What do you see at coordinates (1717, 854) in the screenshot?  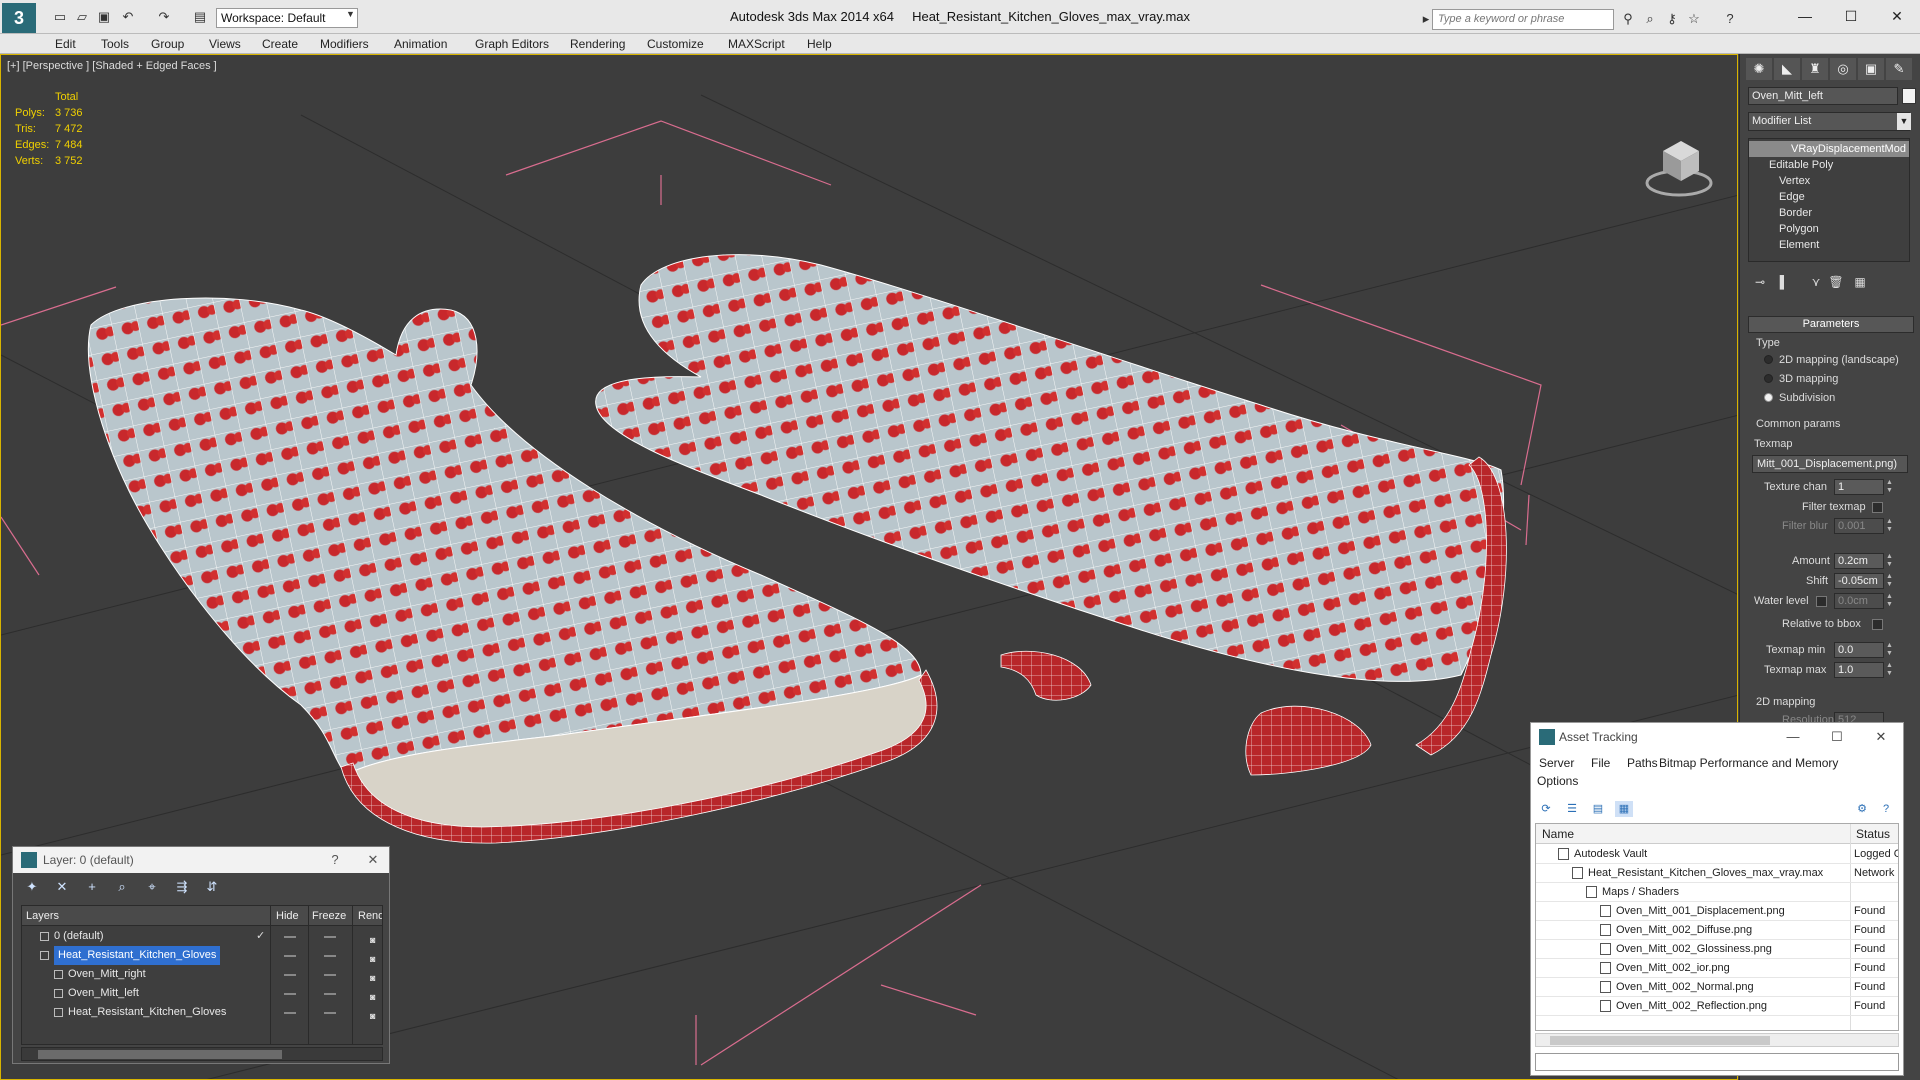 I see `asset-row: Autodesk Vault Logged O` at bounding box center [1717, 854].